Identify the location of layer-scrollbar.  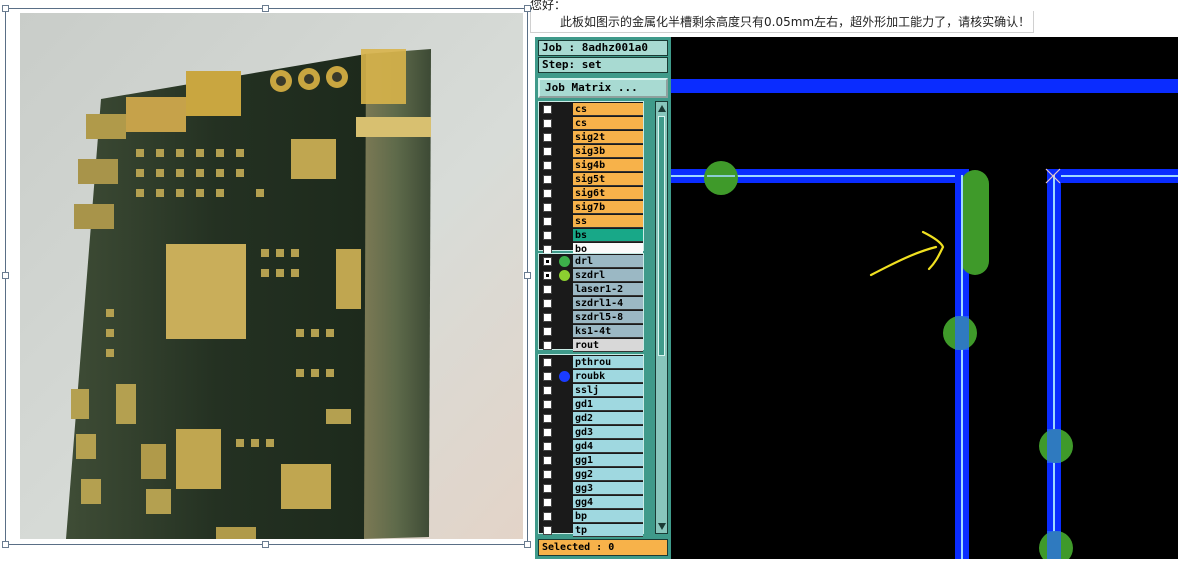
(661, 317).